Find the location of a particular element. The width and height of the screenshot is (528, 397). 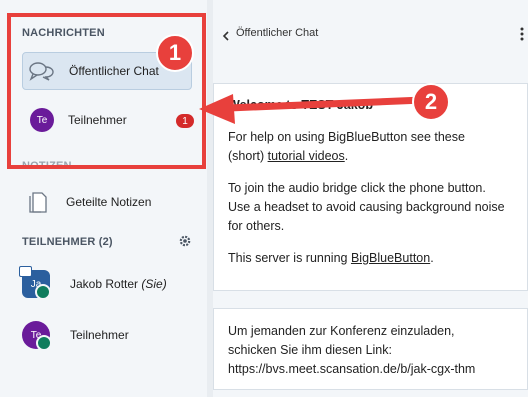

annotation-marker-2: 2 is located at coordinates (431, 102).